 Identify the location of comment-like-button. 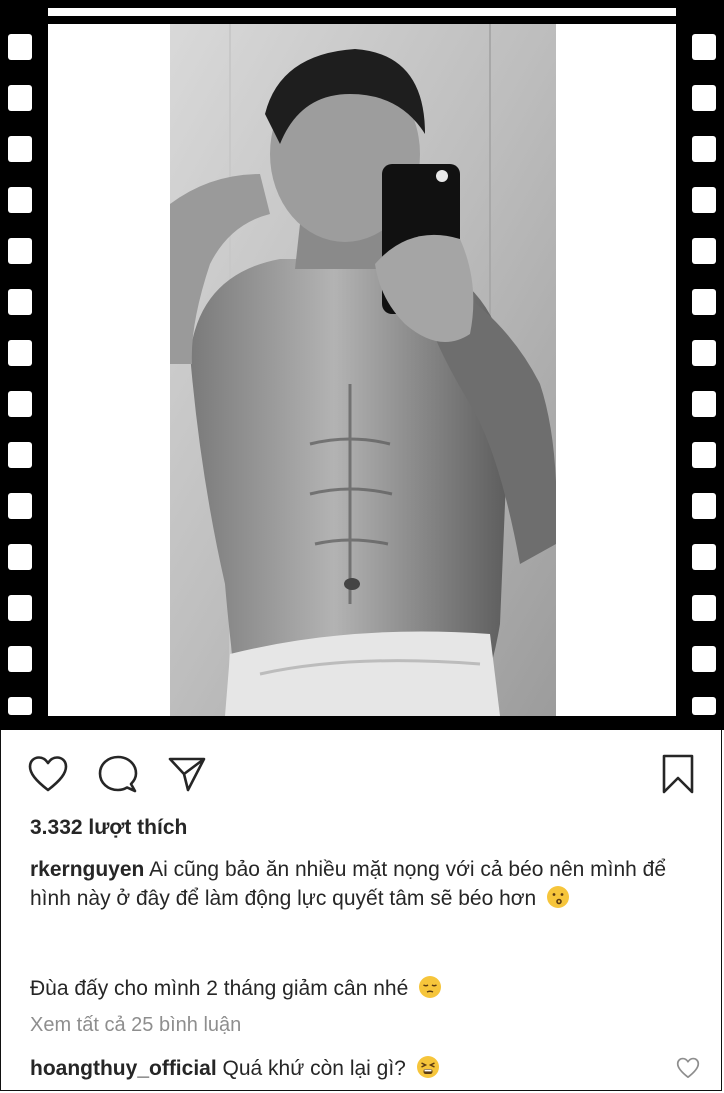
(688, 1069).